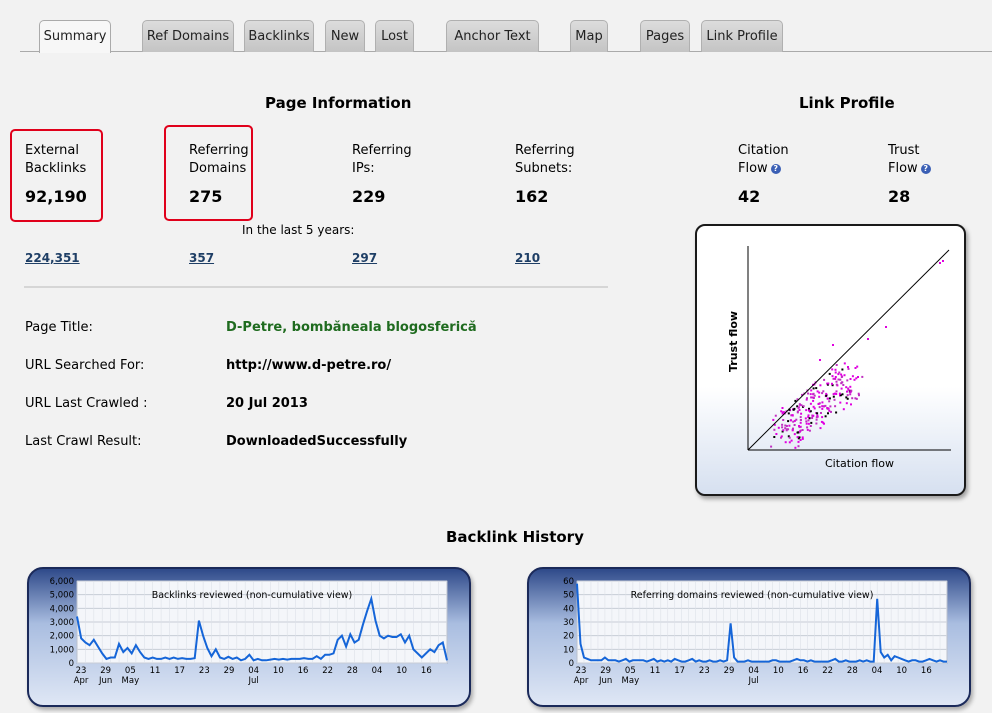 The height and width of the screenshot is (713, 992). Describe the element at coordinates (298, 230) in the screenshot. I see `history-note: In the last 5 years:` at that location.